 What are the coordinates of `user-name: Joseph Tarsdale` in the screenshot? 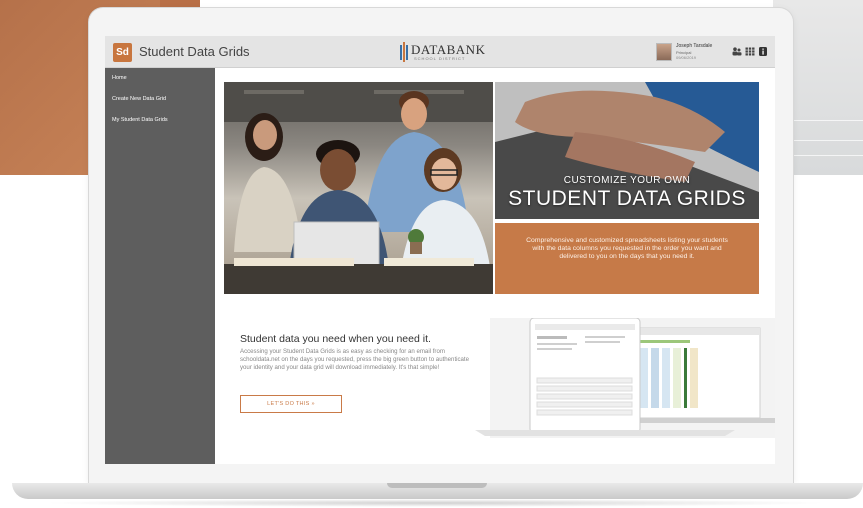 It's located at (694, 46).